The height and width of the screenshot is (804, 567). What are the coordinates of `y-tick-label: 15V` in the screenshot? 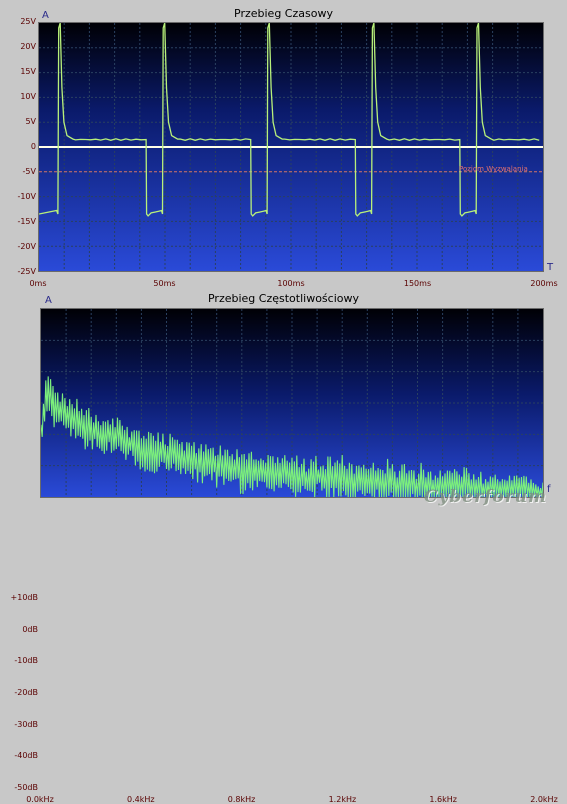 It's located at (28, 71).